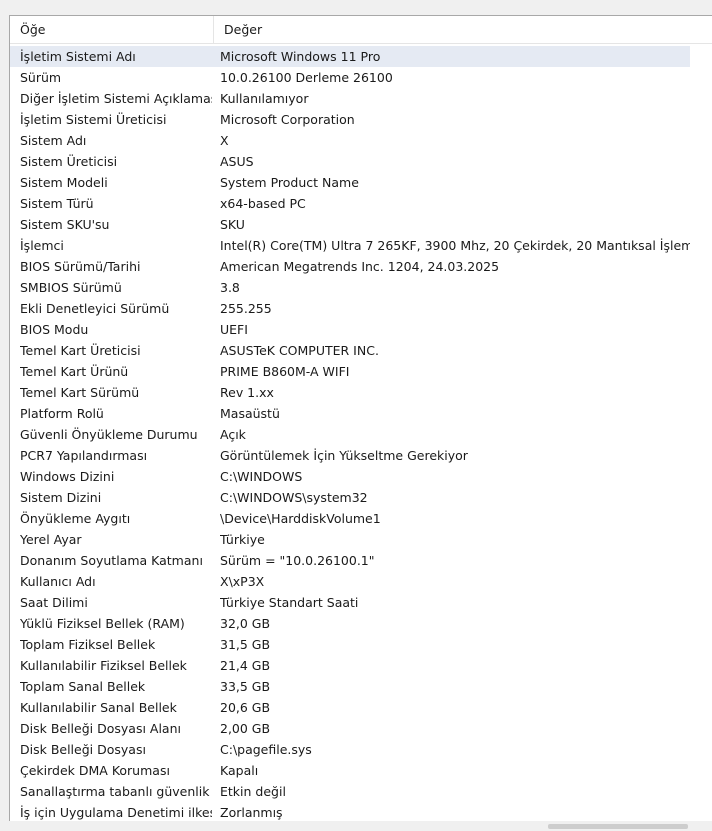 This screenshot has width=712, height=831. I want to click on row-item-label: Yerel Ayar, so click(51, 539).